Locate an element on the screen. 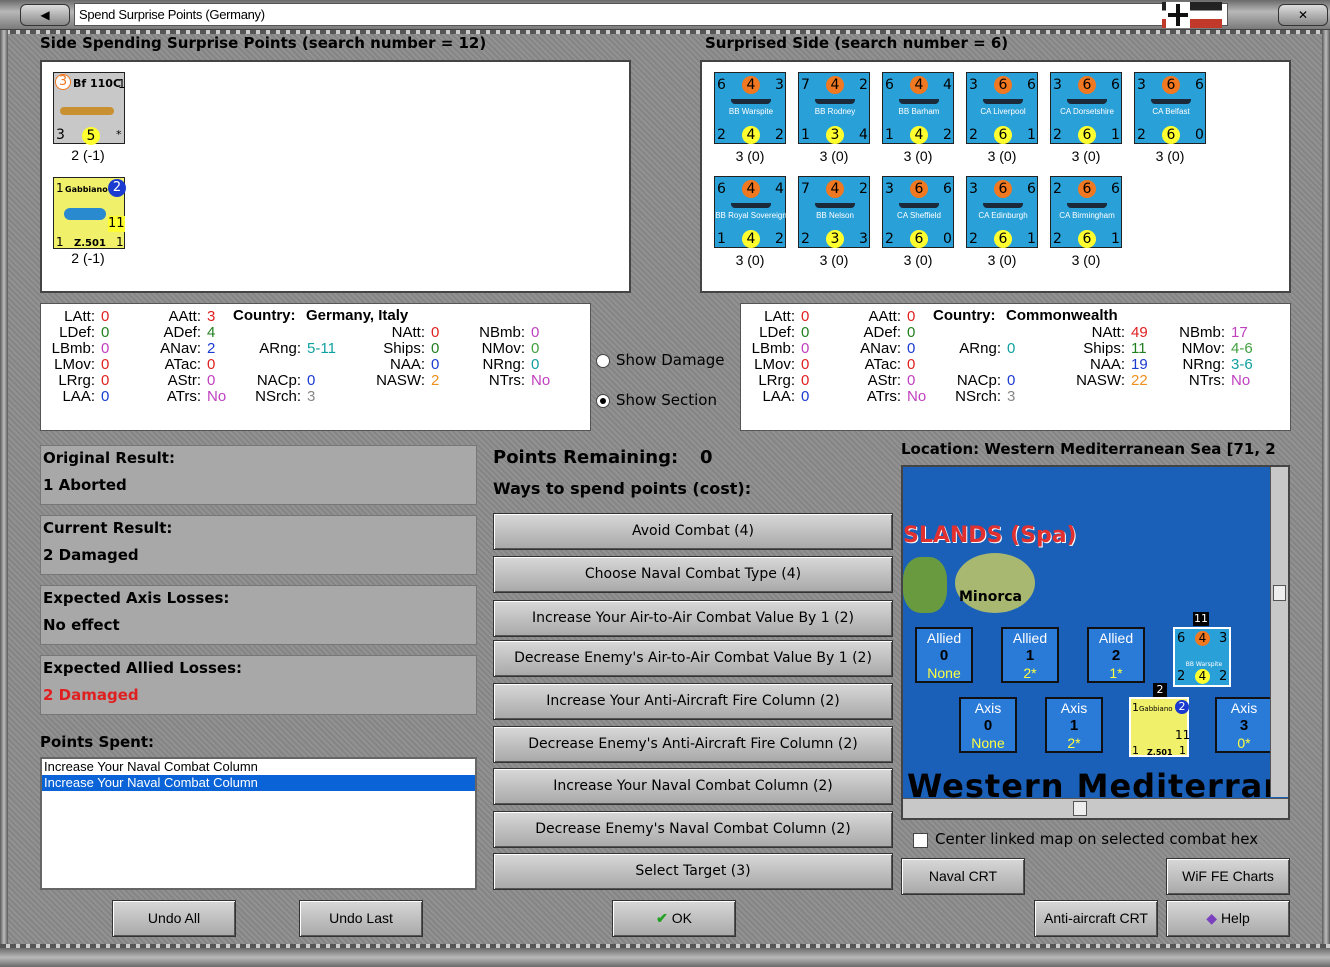 This screenshot has width=1330, height=967. attack-value: 11 is located at coordinates (116, 224).